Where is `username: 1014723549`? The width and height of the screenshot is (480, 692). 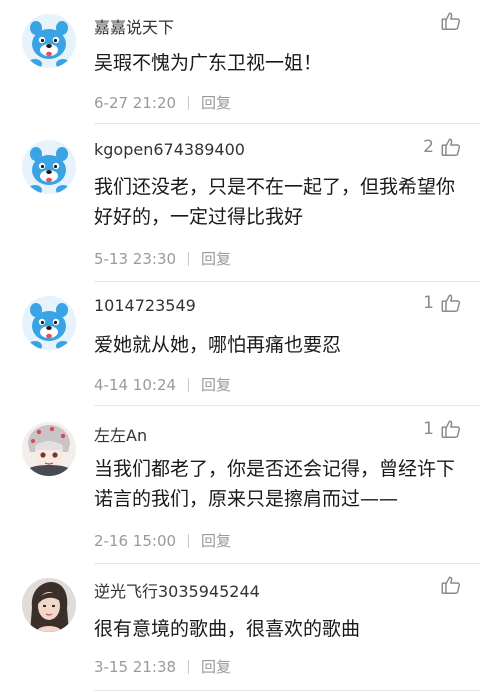 username: 1014723549 is located at coordinates (145, 305).